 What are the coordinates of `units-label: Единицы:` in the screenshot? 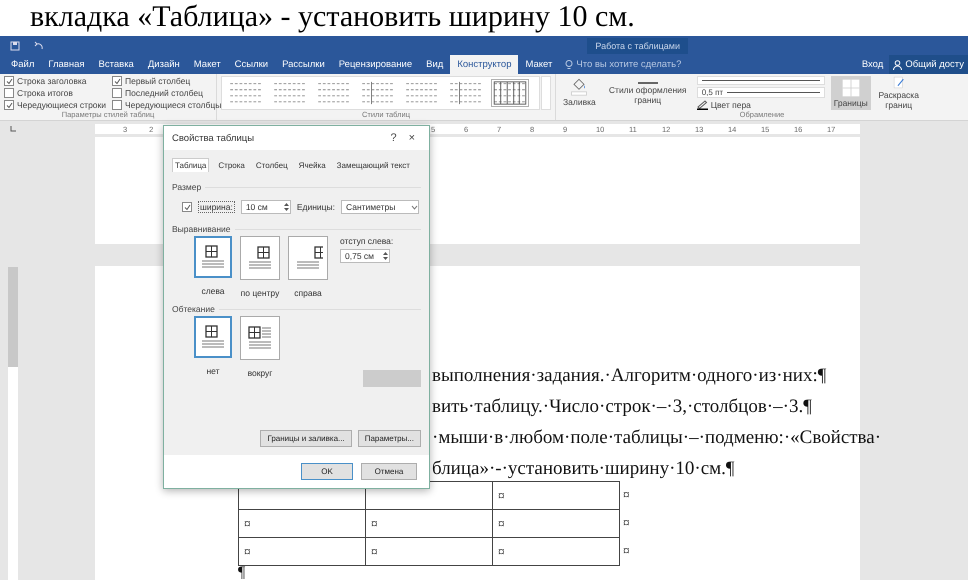 It's located at (315, 207).